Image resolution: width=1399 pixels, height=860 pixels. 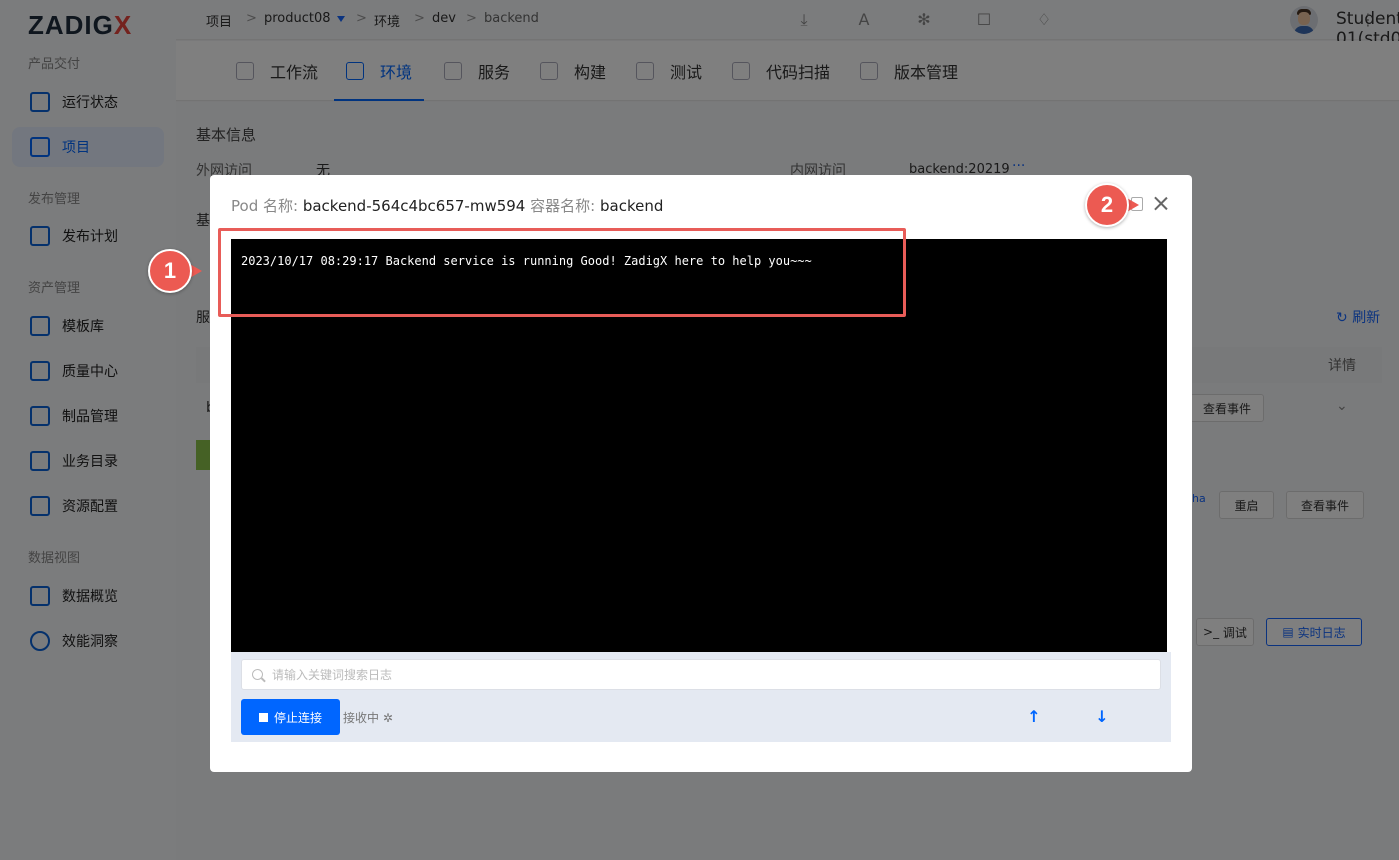 I want to click on receiving-status: 接收中 ✲, so click(x=368, y=717).